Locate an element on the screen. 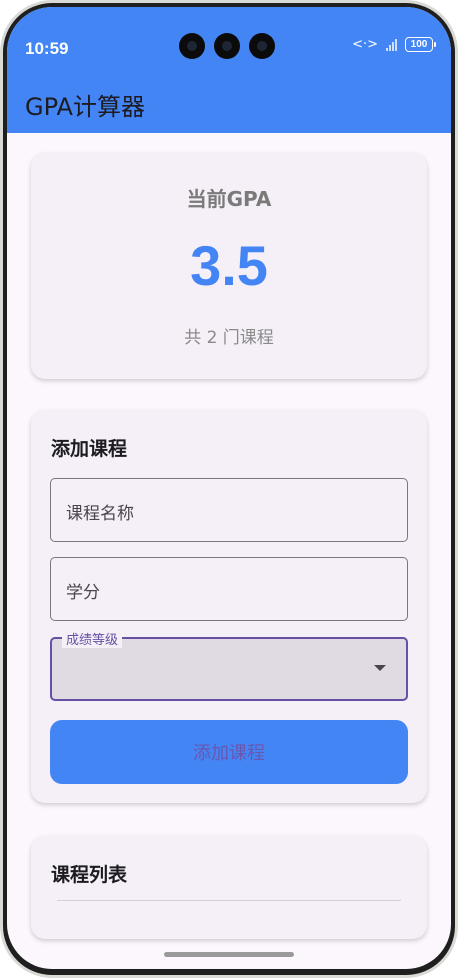 This screenshot has width=458, height=978. app-title: GPA计算器 is located at coordinates (85, 107).